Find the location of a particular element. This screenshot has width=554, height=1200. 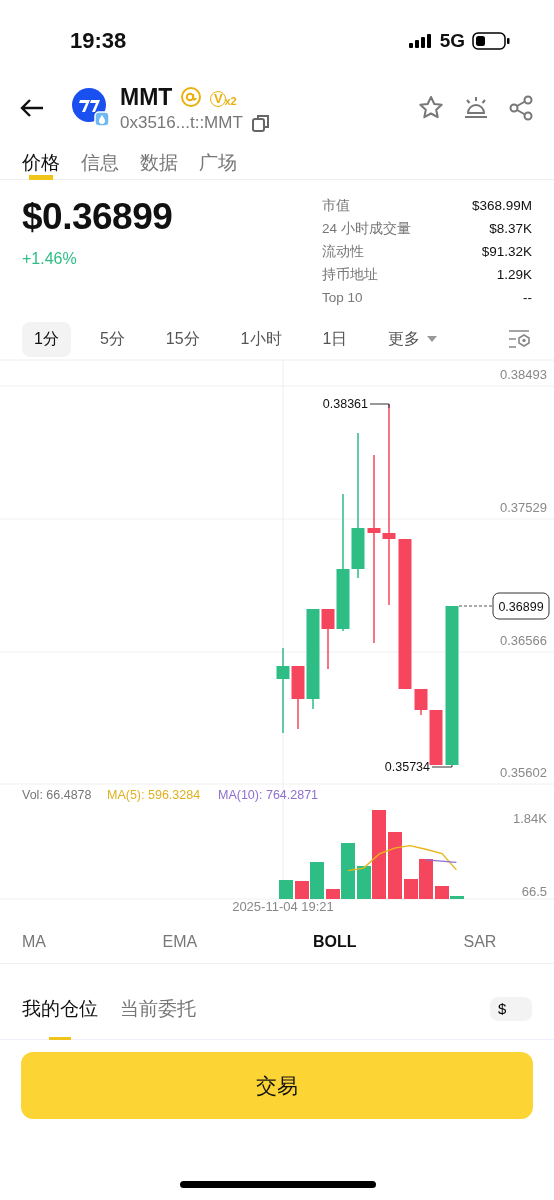

stat-value: -- is located at coordinates (527, 298).